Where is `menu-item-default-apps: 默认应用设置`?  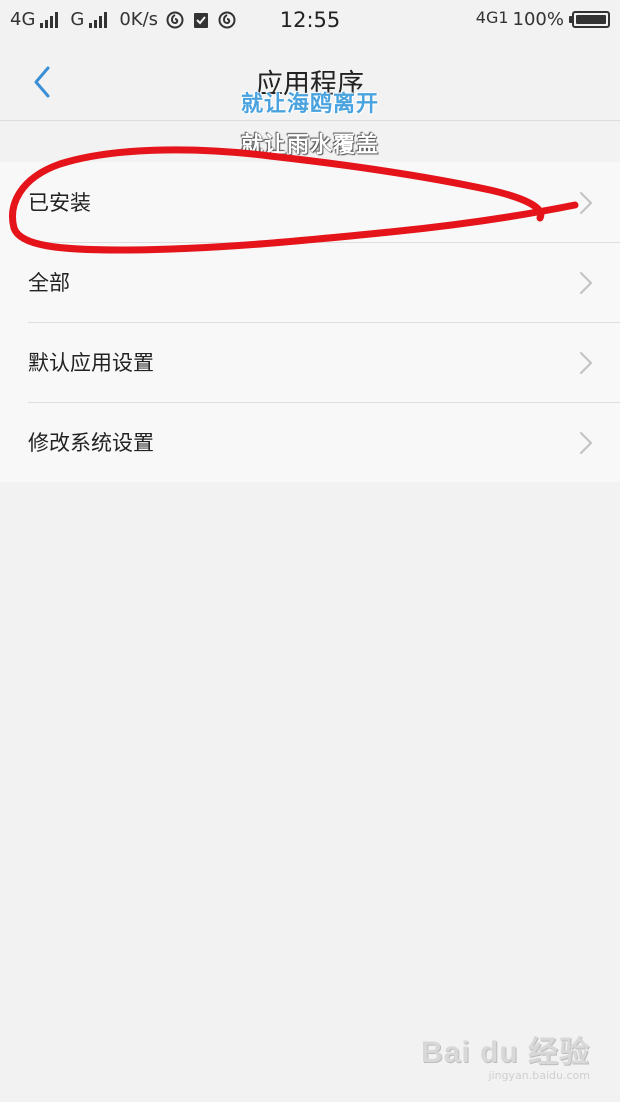
menu-item-default-apps: 默认应用设置 is located at coordinates (310, 362).